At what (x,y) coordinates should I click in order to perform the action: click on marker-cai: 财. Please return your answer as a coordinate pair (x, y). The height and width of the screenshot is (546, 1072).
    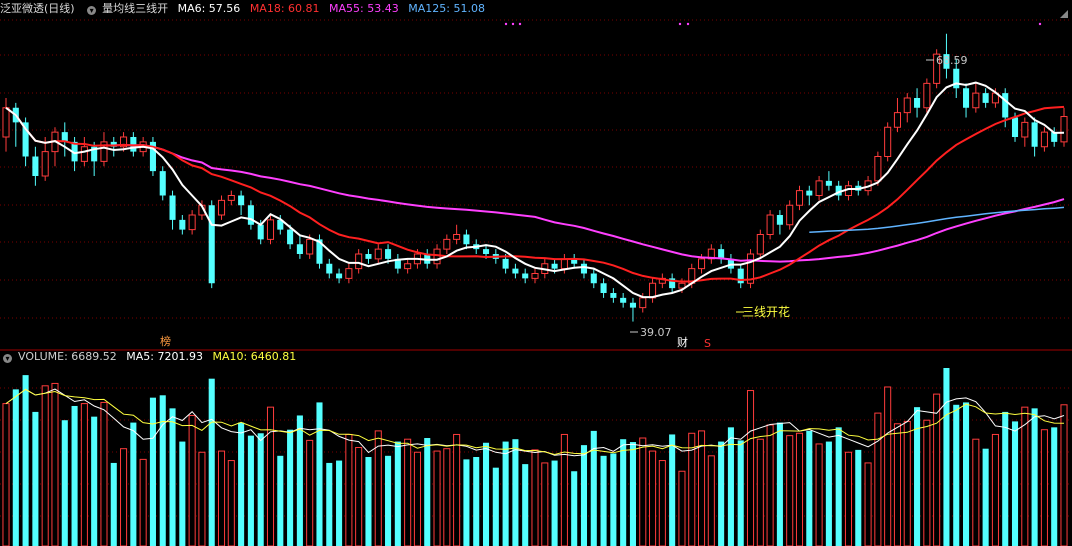
    Looking at the image, I should click on (682, 342).